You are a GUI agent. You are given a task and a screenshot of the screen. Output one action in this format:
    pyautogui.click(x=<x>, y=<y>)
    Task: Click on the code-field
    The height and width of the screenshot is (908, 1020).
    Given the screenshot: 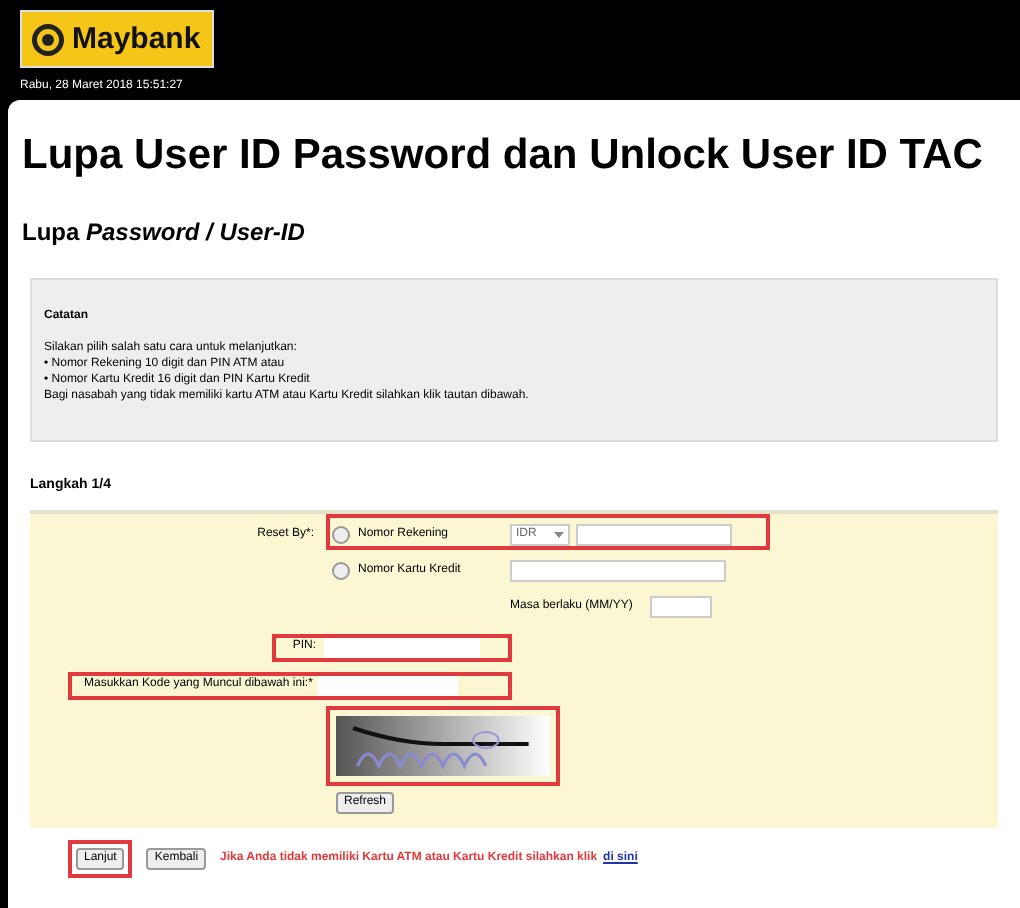 What is the action you would take?
    pyautogui.click(x=388, y=685)
    